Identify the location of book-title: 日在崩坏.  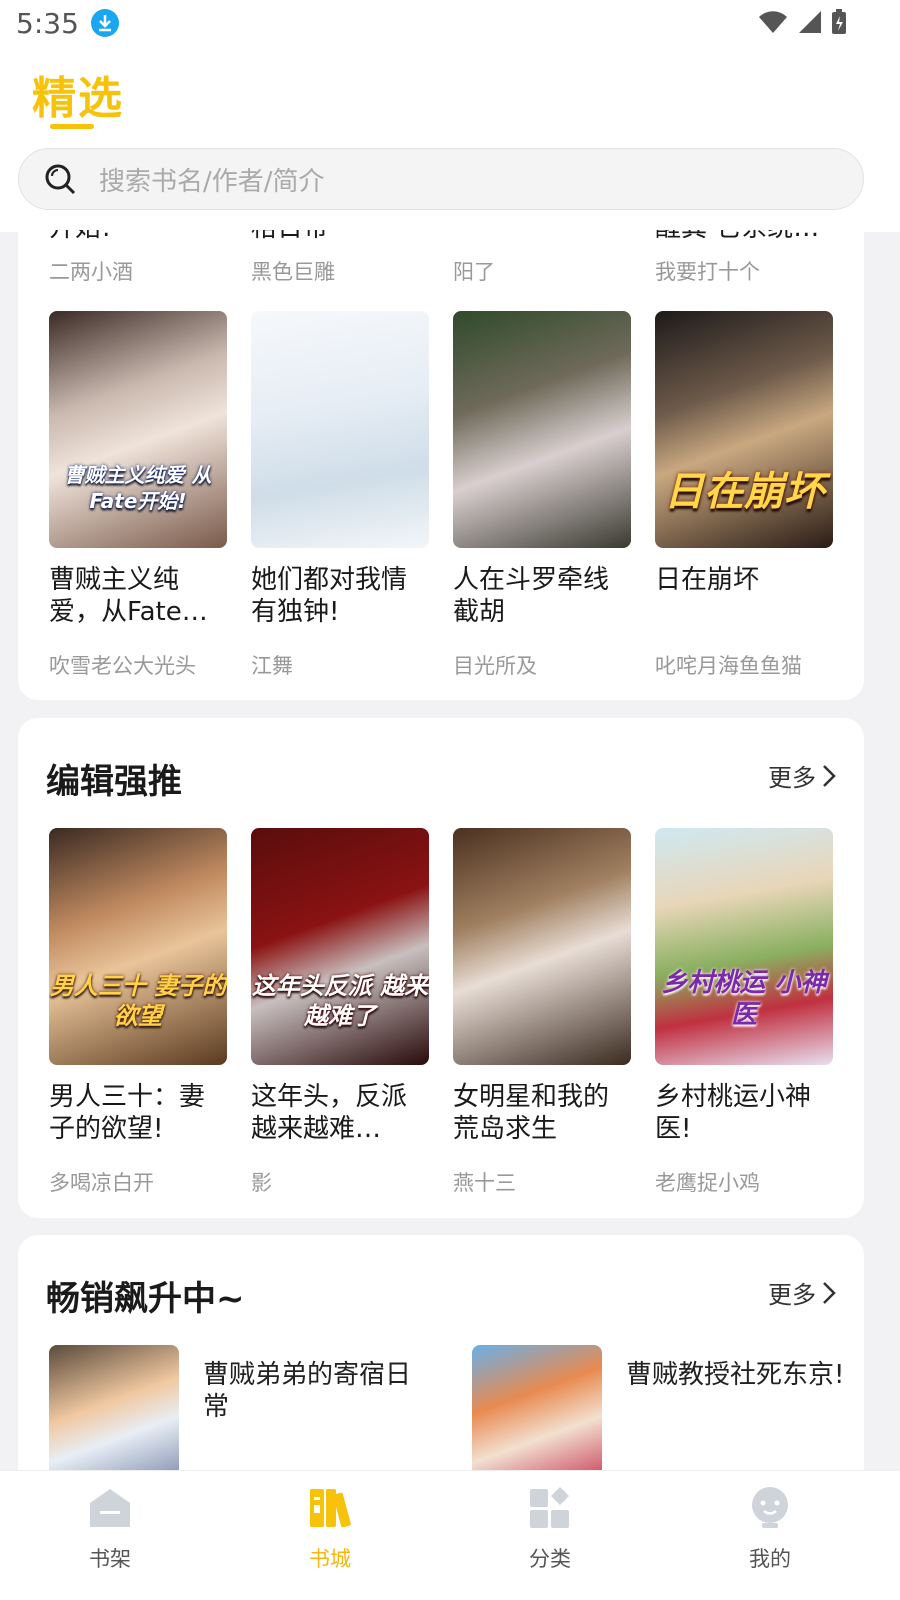
(707, 580).